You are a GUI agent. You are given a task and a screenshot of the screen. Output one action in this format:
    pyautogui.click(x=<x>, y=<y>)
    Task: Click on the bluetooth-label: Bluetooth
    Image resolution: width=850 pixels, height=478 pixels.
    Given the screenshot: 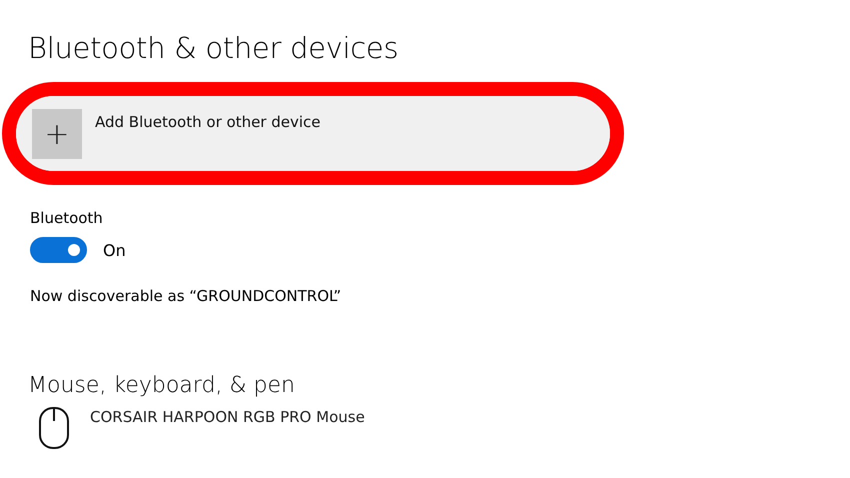 What is the action you would take?
    pyautogui.click(x=67, y=218)
    